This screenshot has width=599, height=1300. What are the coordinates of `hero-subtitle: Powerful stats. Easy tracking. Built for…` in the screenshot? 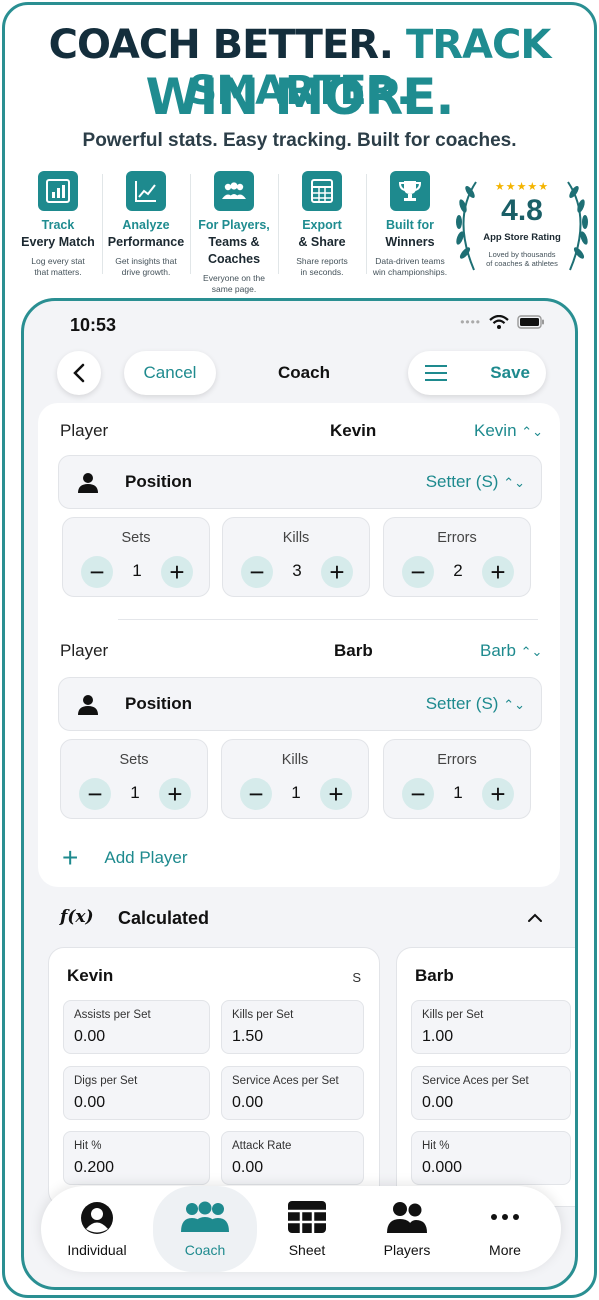 It's located at (299, 140).